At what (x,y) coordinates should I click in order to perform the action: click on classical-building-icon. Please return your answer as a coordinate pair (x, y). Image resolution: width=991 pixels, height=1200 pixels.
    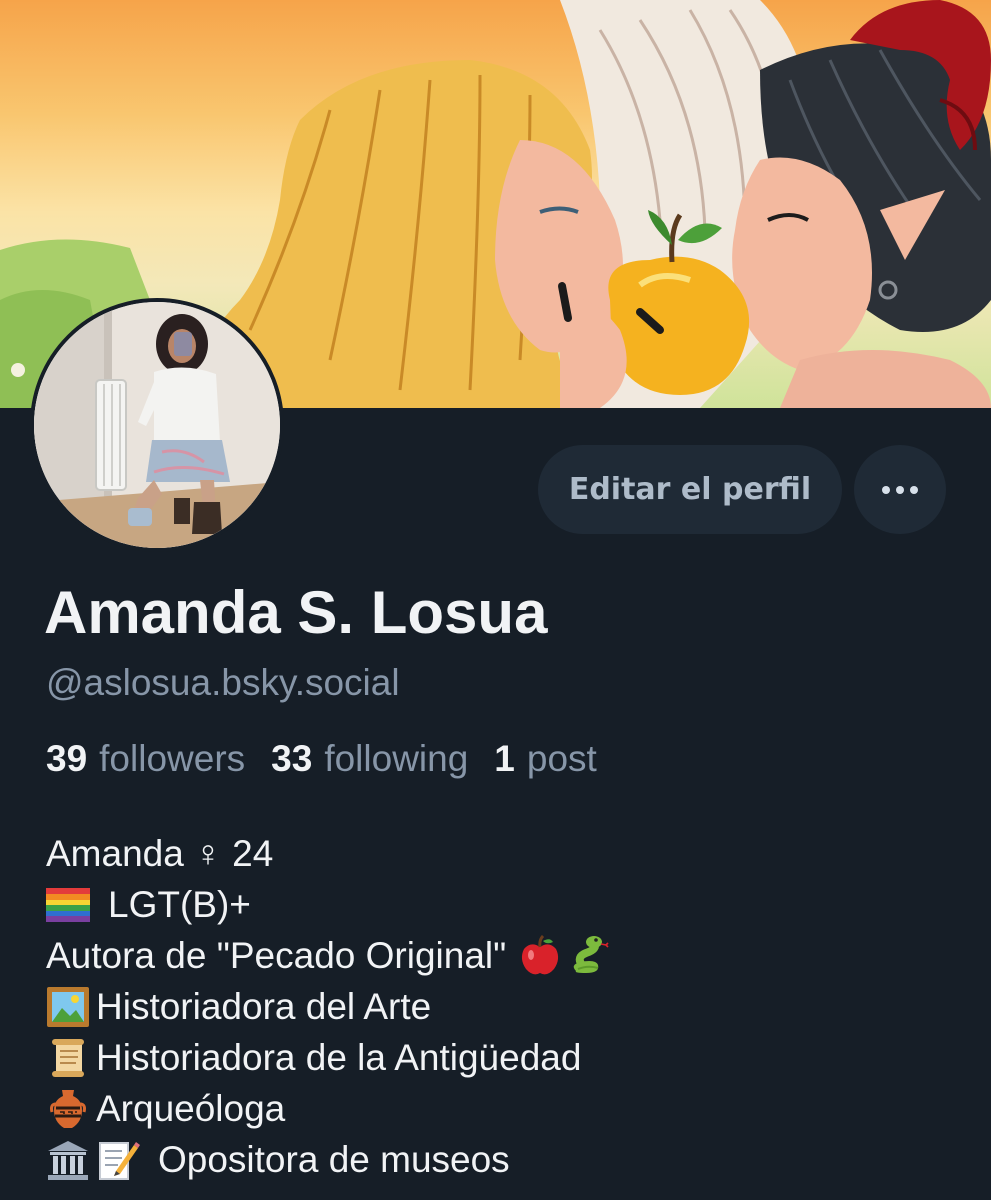
    Looking at the image, I should click on (68, 1160).